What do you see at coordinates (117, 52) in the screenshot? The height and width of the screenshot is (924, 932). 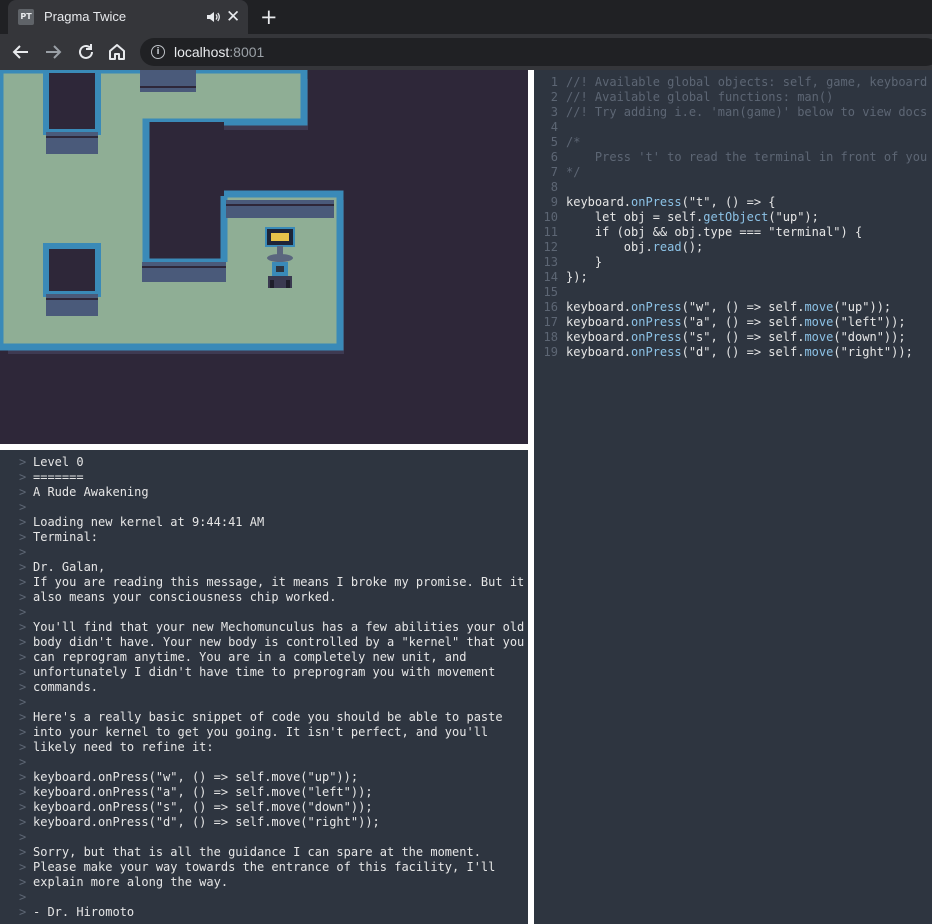 I see `home-icon` at bounding box center [117, 52].